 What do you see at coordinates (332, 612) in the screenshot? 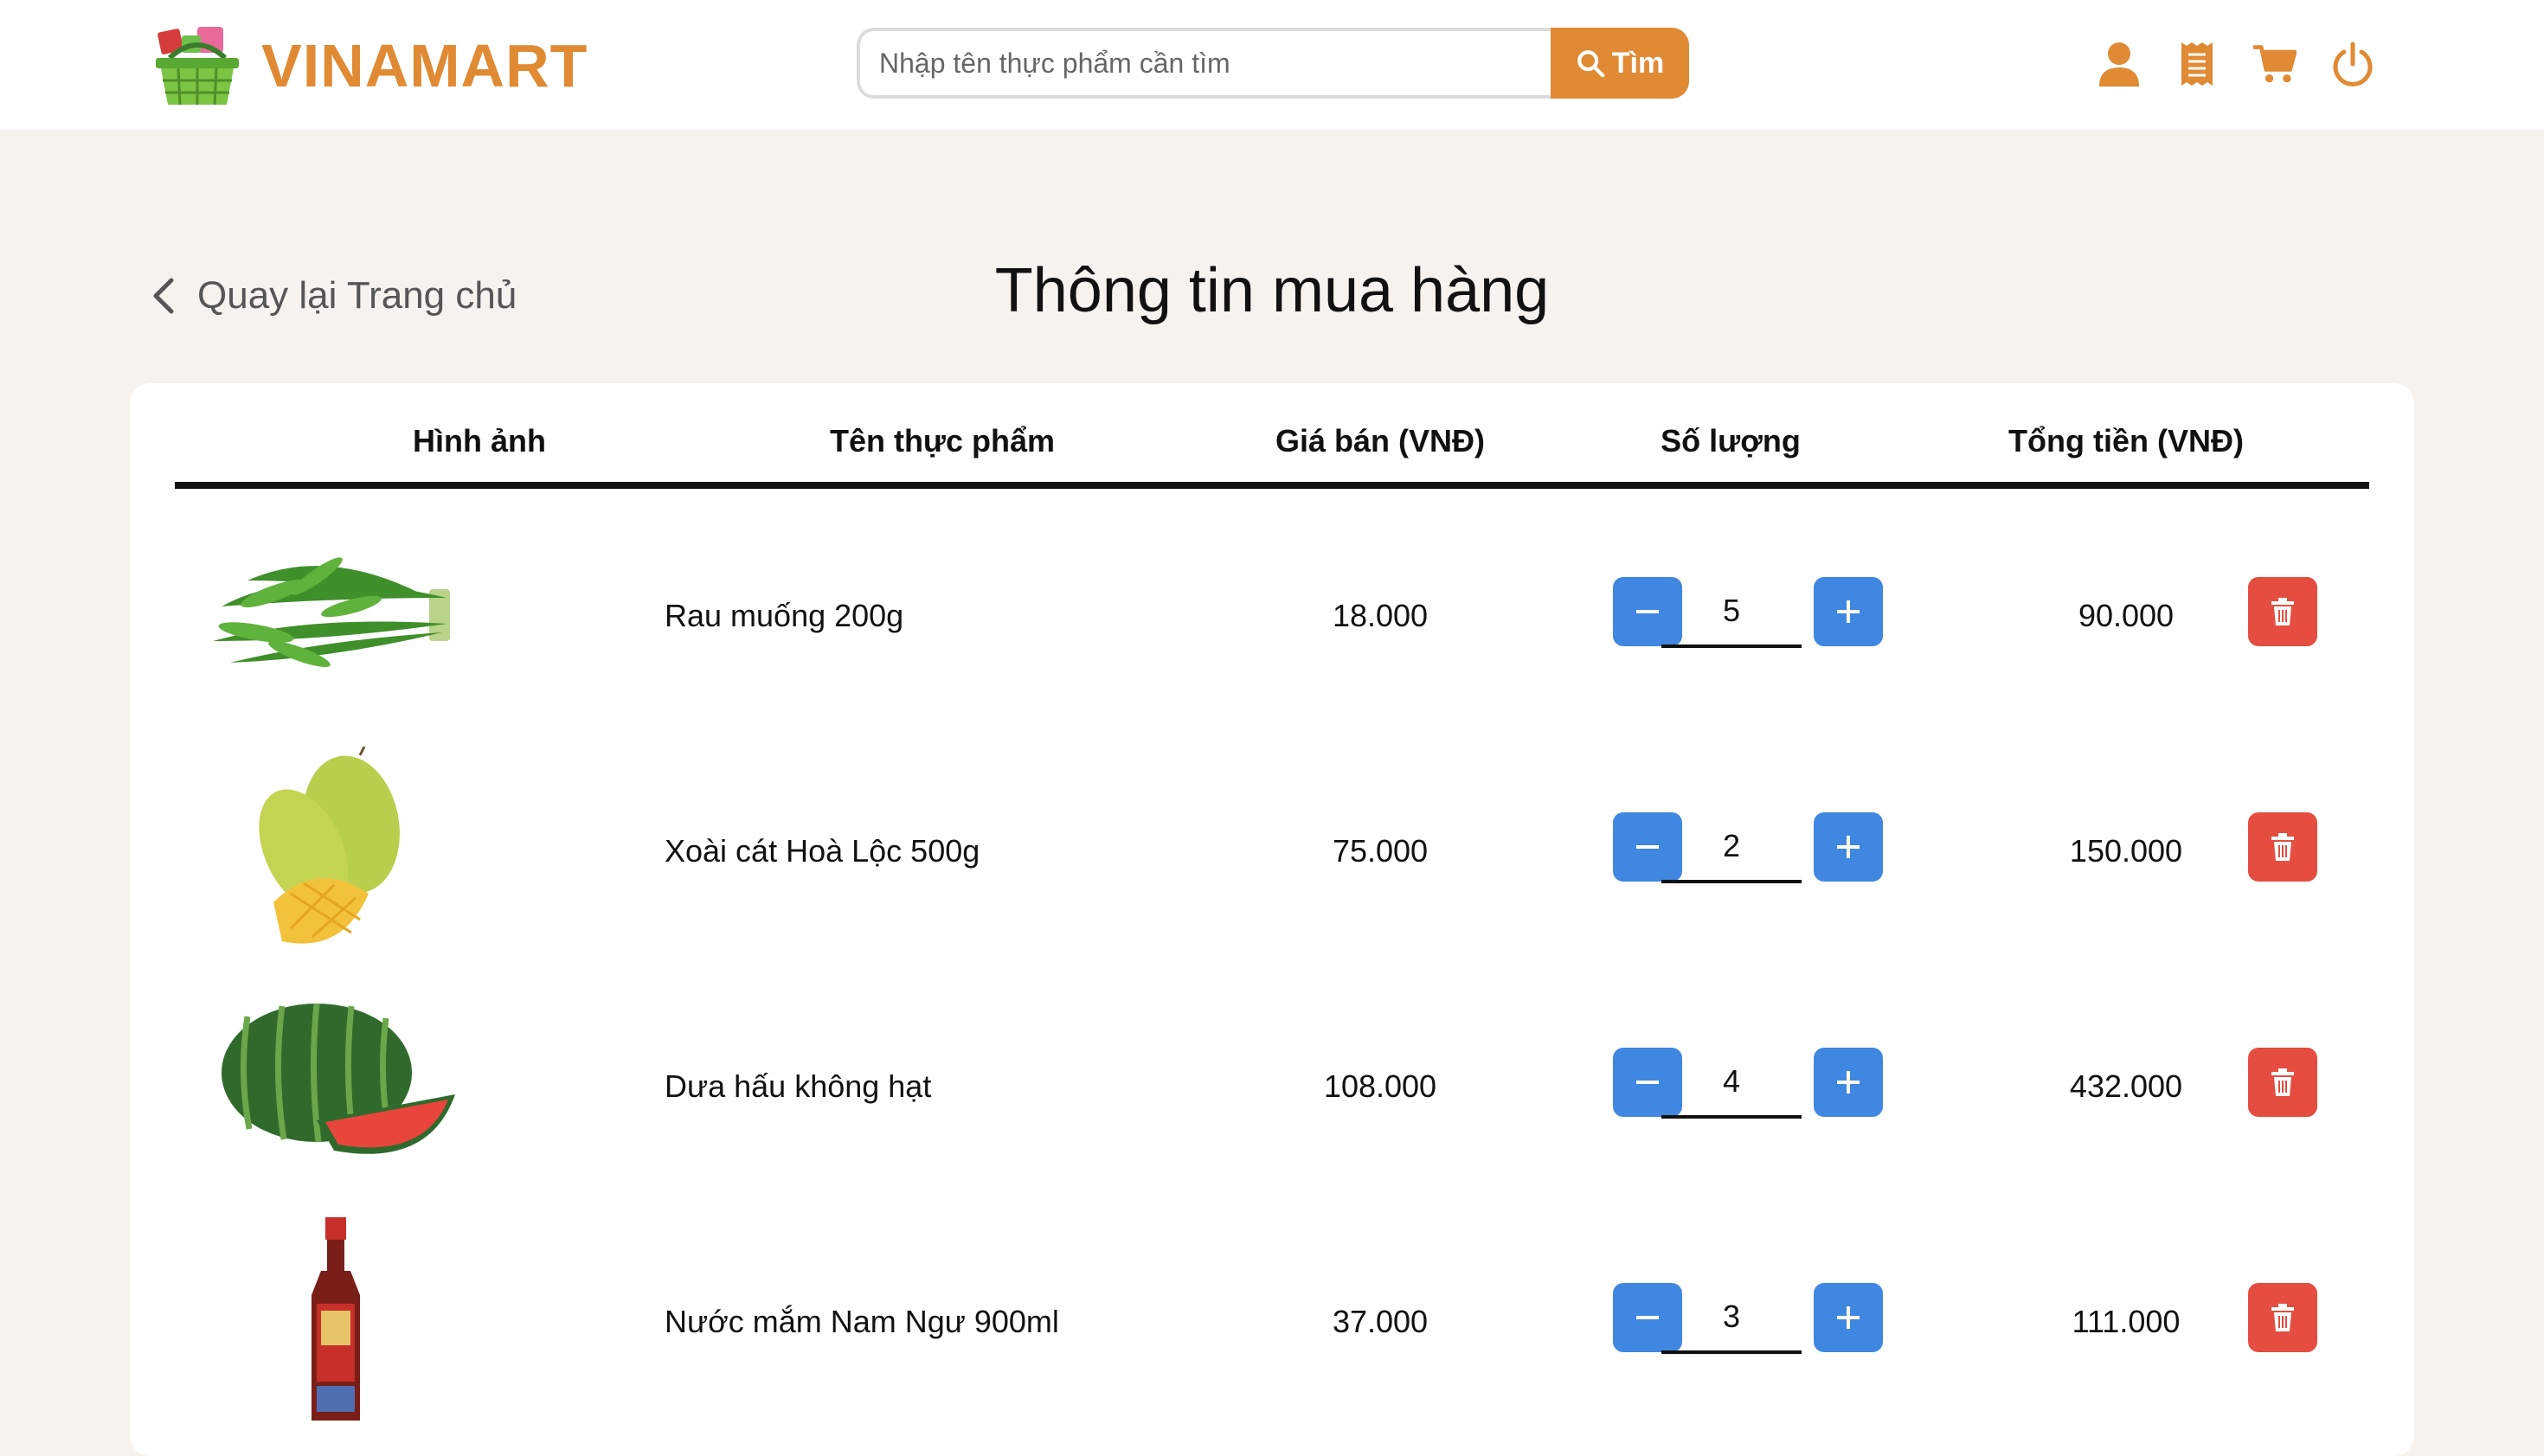
I see `water-spinach-image` at bounding box center [332, 612].